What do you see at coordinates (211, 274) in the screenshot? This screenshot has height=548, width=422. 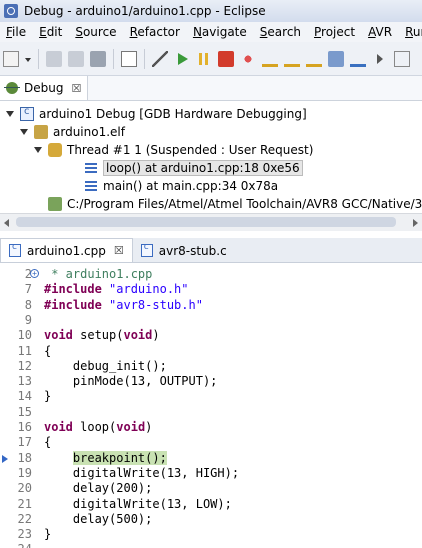 I see `code-line: 2 + * arduino1.cpp` at bounding box center [211, 274].